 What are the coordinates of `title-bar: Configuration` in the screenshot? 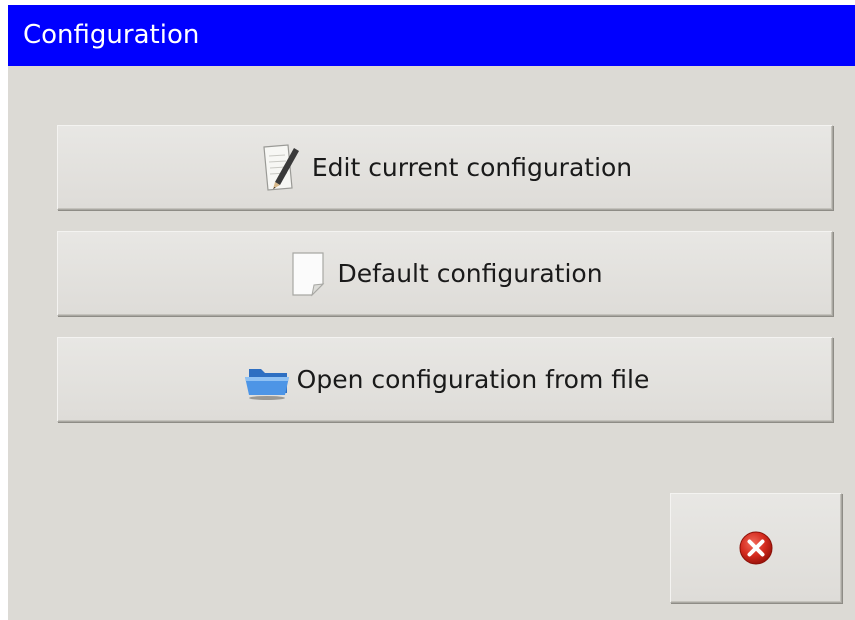 It's located at (431, 35).